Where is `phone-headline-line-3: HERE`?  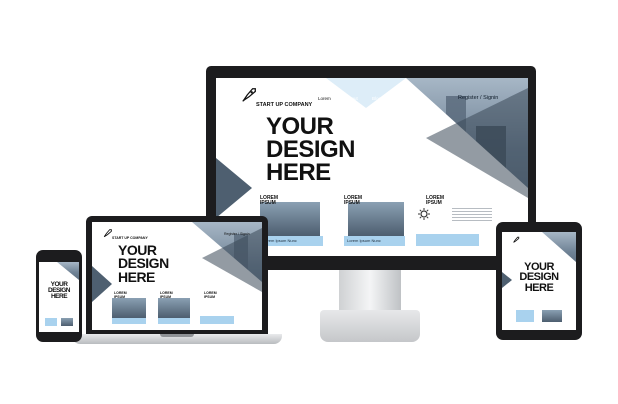
phone-headline-line-3: HERE is located at coordinates (59, 297).